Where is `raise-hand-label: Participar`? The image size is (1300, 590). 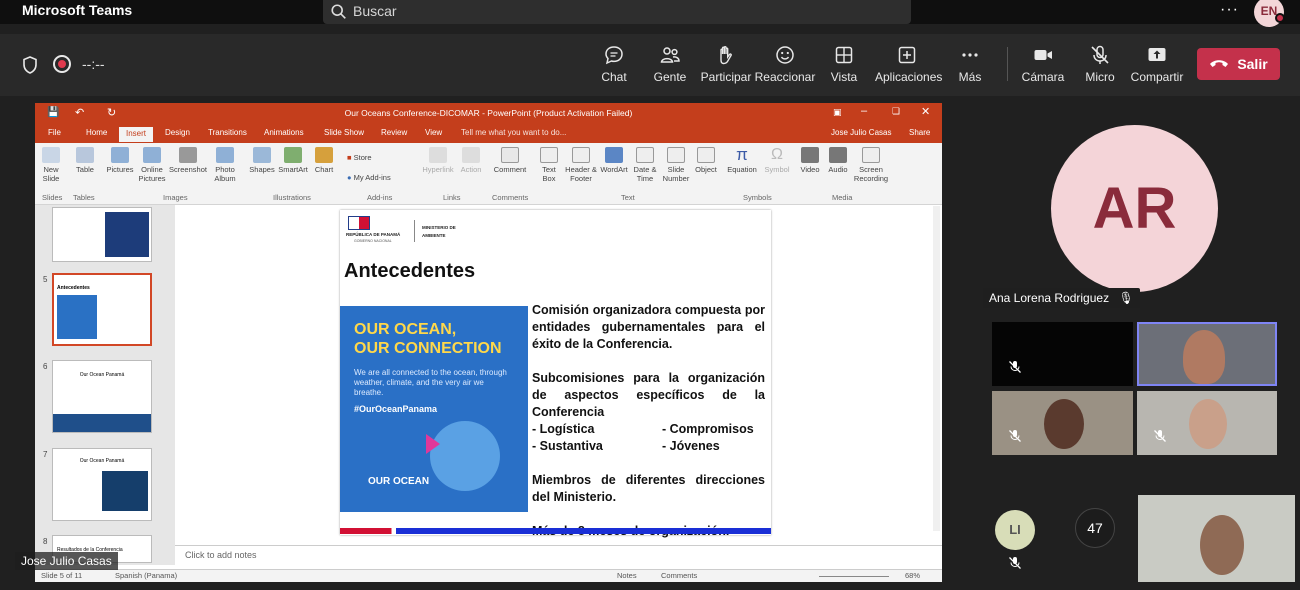 raise-hand-label: Participar is located at coordinates (726, 77).